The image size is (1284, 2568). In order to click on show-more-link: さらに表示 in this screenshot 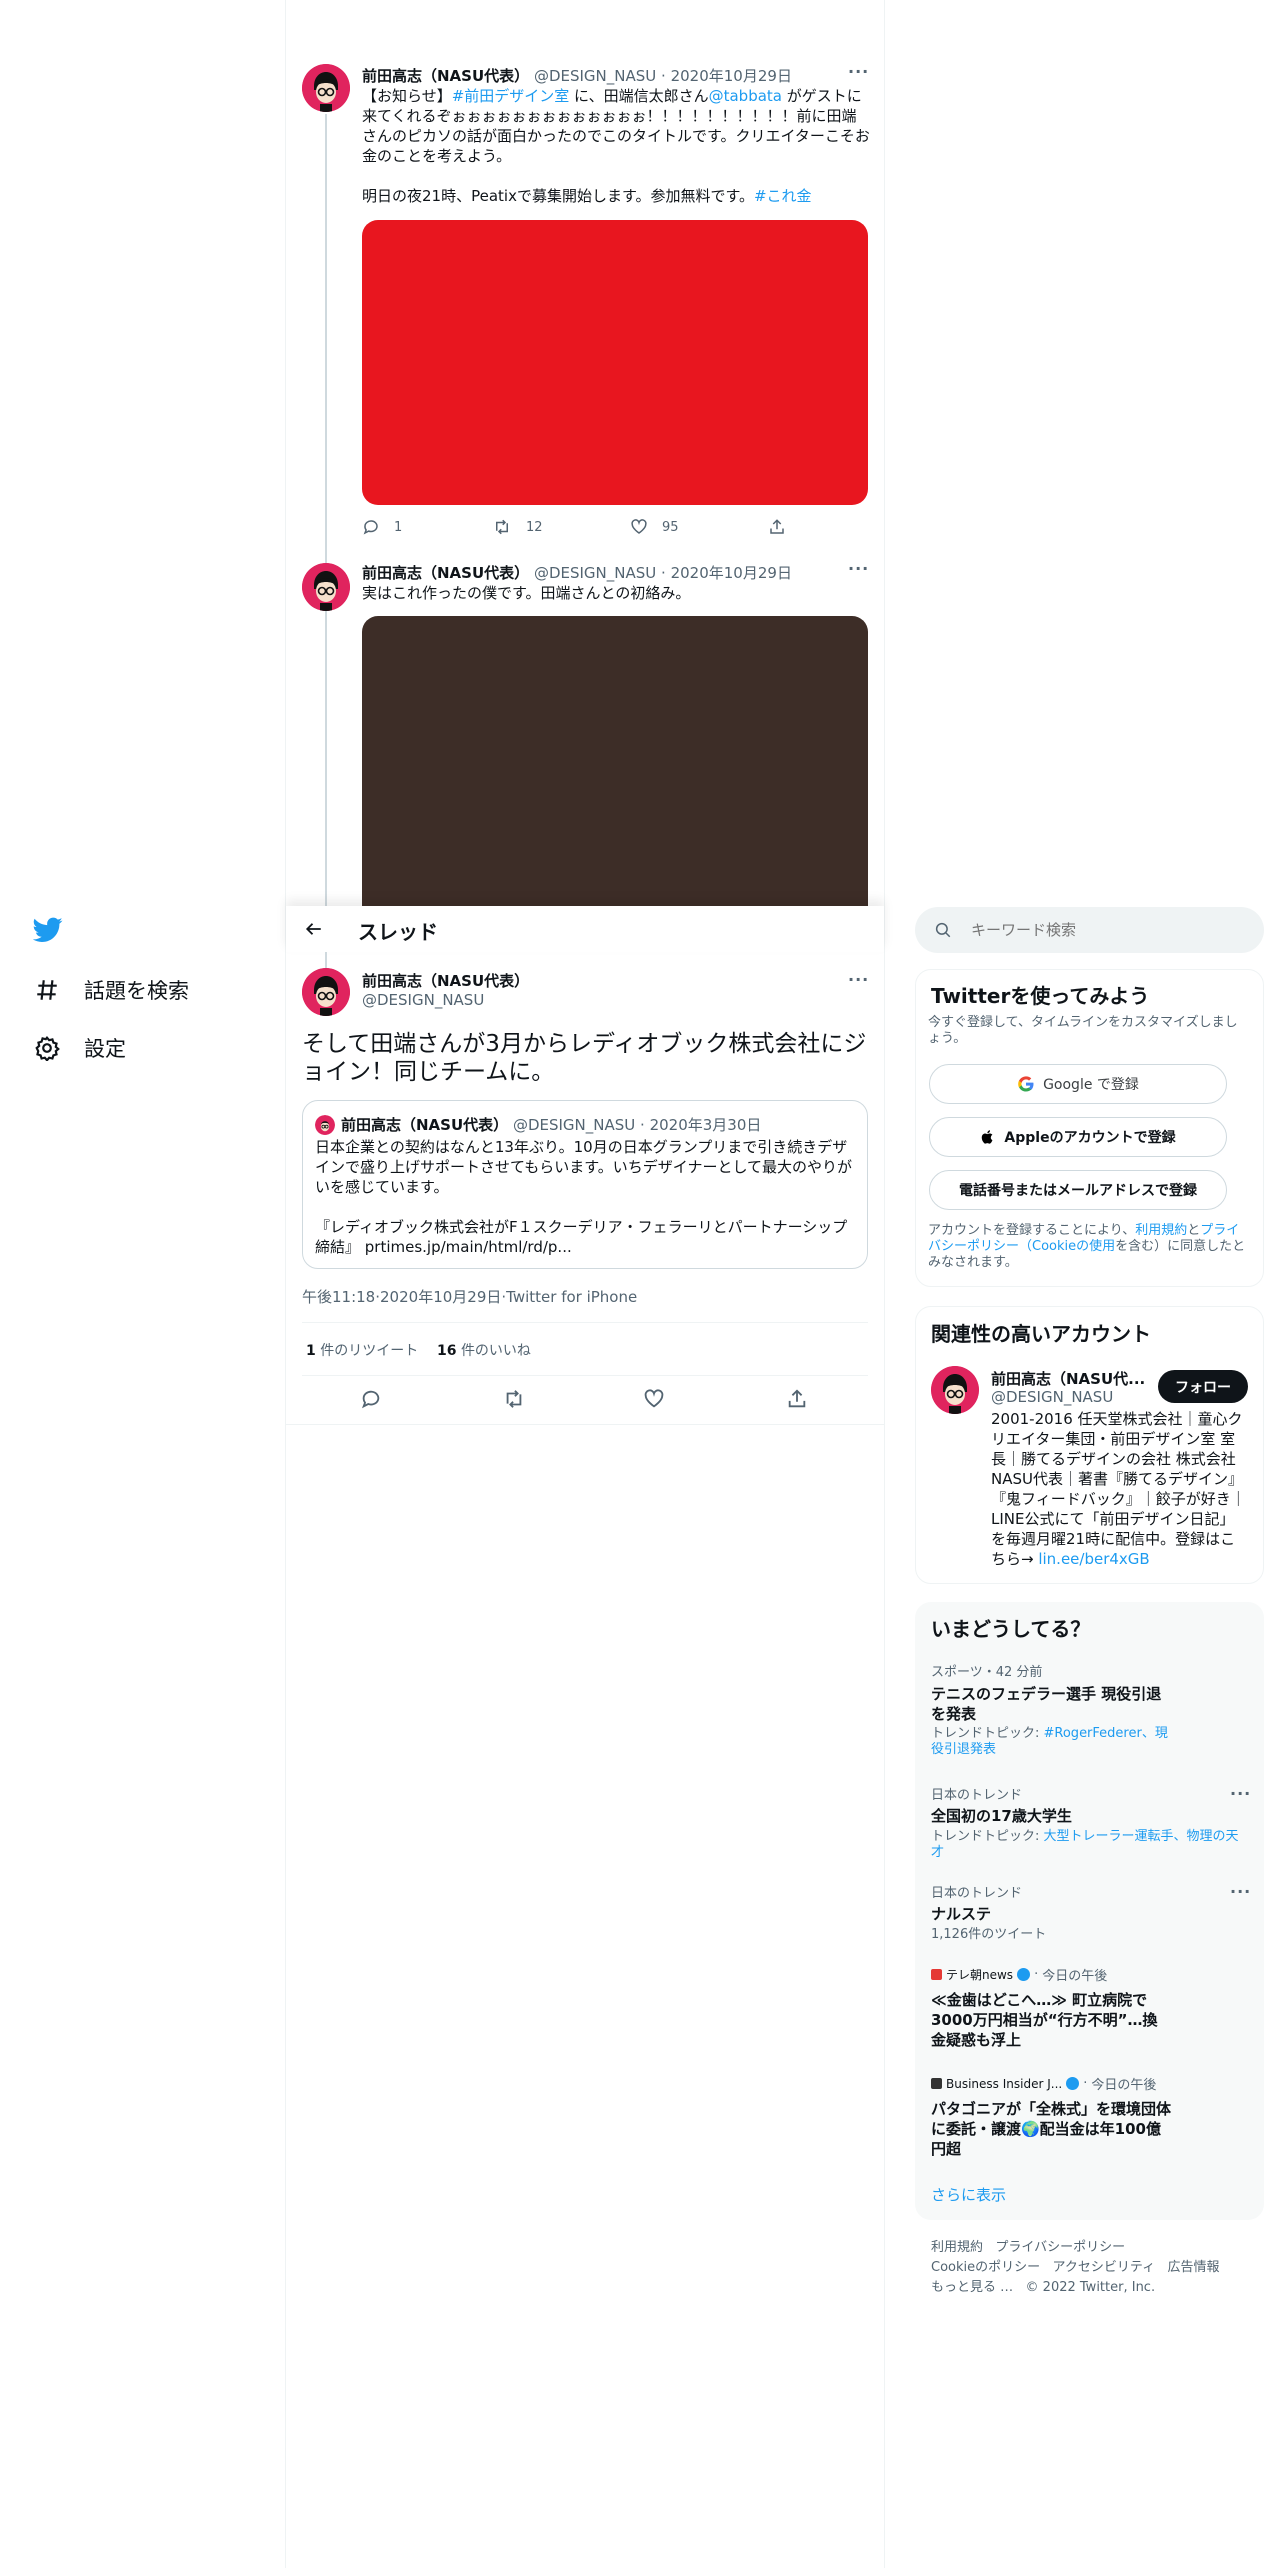, I will do `click(968, 2194)`.